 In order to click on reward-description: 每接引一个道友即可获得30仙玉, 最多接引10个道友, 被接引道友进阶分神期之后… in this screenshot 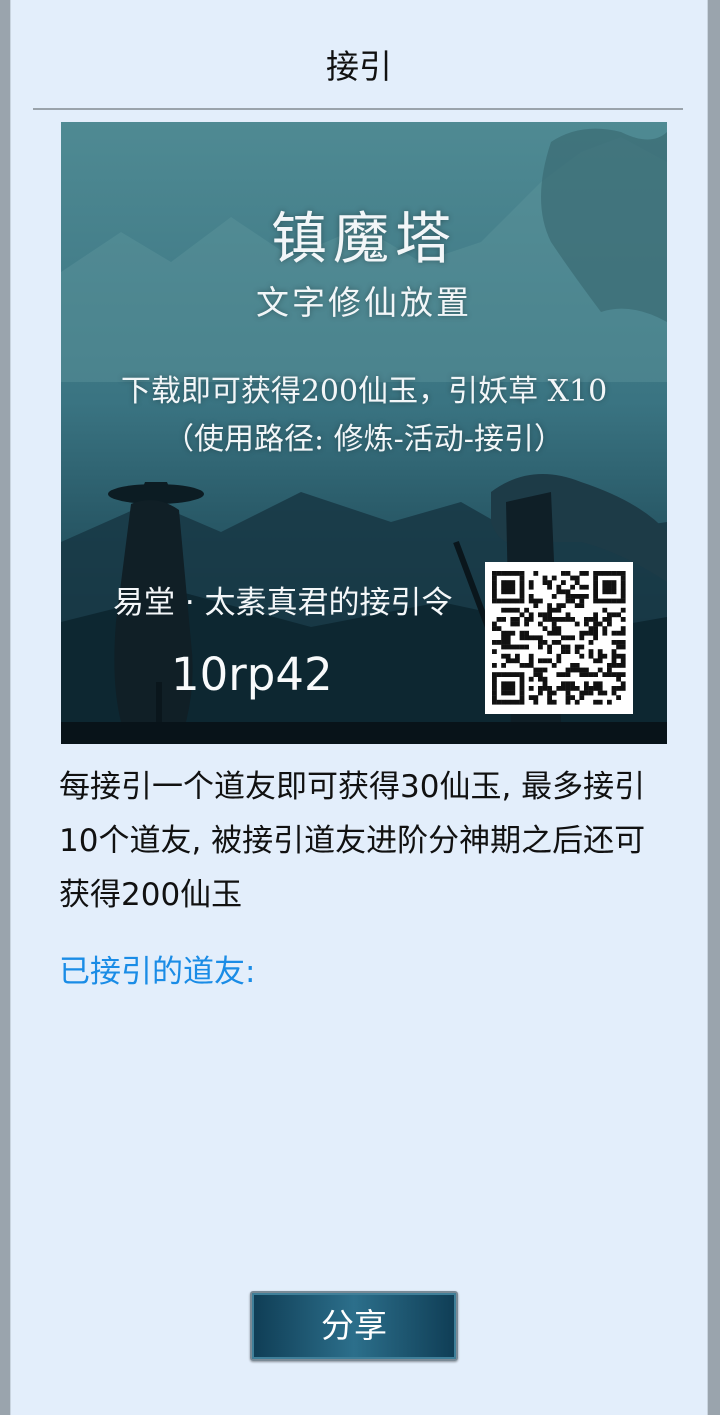, I will do `click(352, 841)`.